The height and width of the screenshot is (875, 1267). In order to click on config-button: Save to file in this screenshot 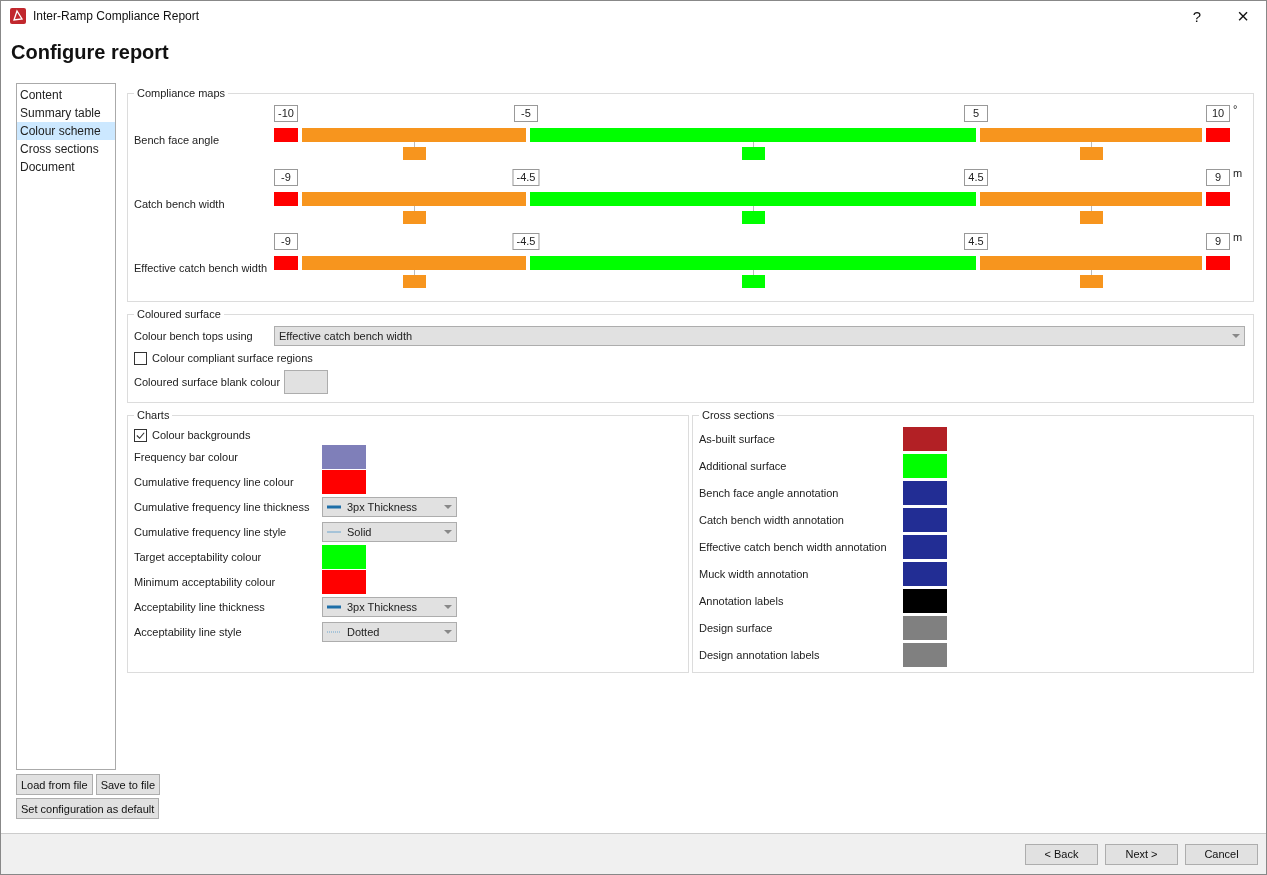, I will do `click(128, 784)`.